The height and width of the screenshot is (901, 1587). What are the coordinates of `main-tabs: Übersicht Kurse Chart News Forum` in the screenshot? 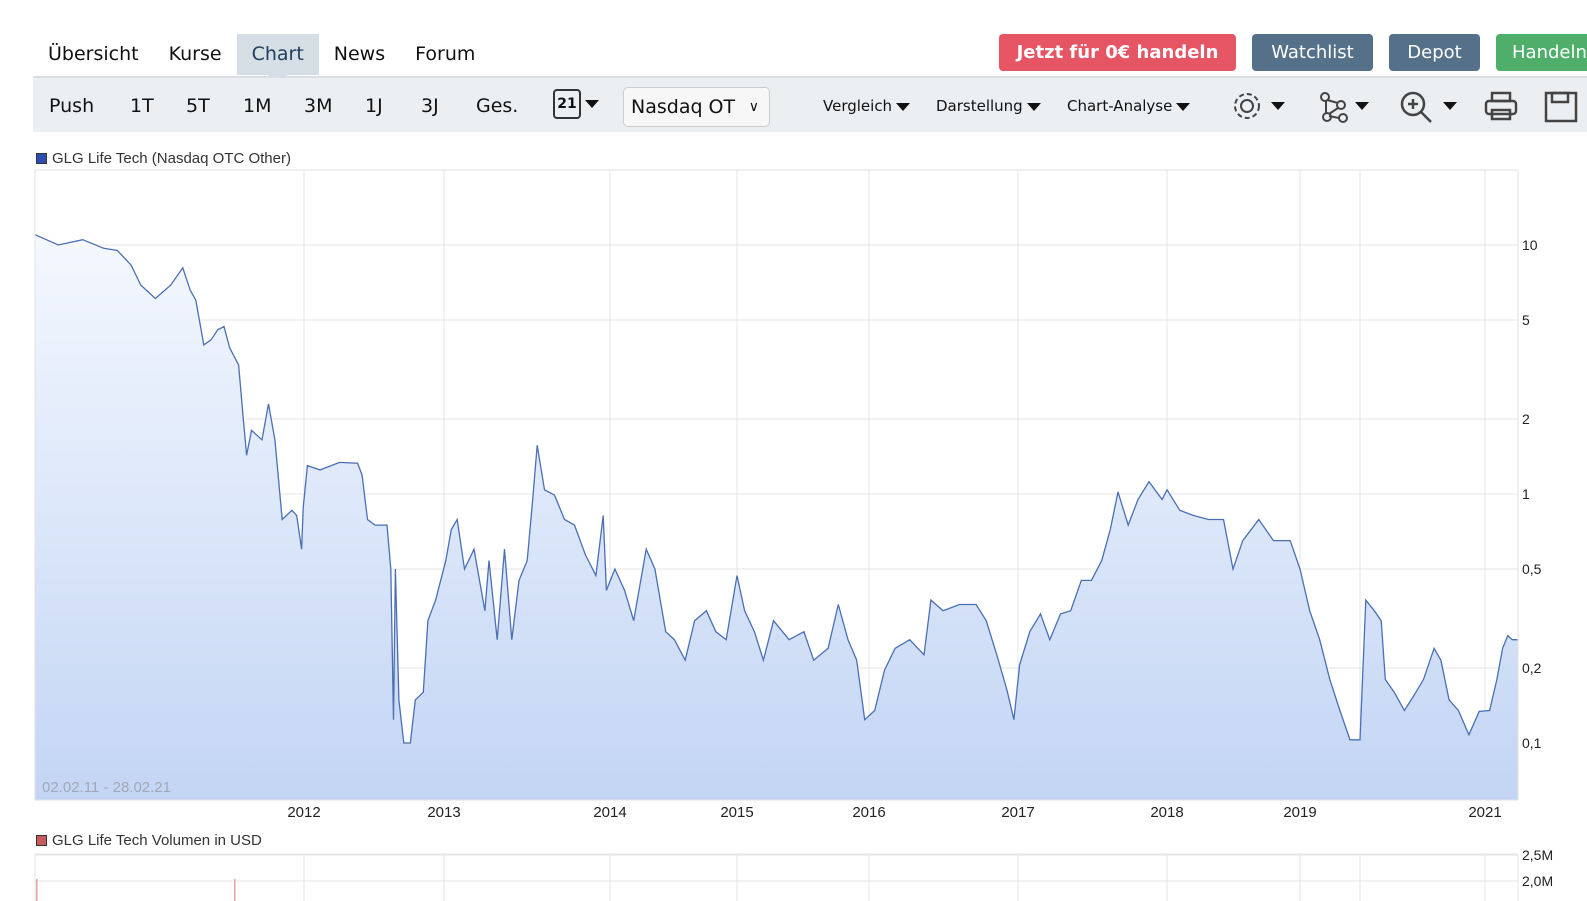 It's located at (261, 59).